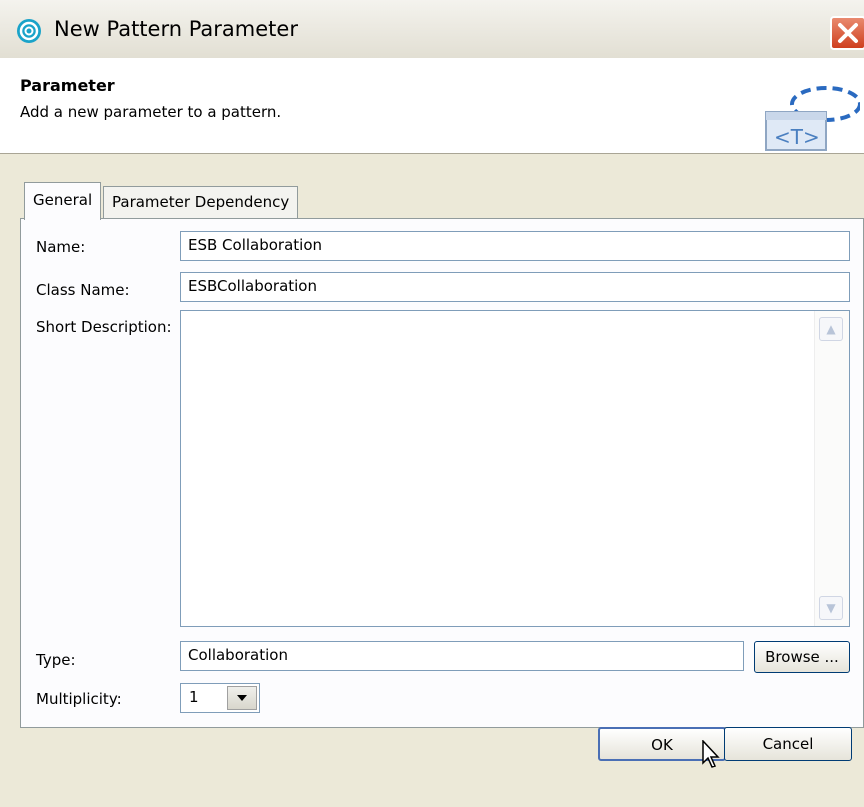 The width and height of the screenshot is (864, 807). I want to click on type-label: Type:, so click(56, 660).